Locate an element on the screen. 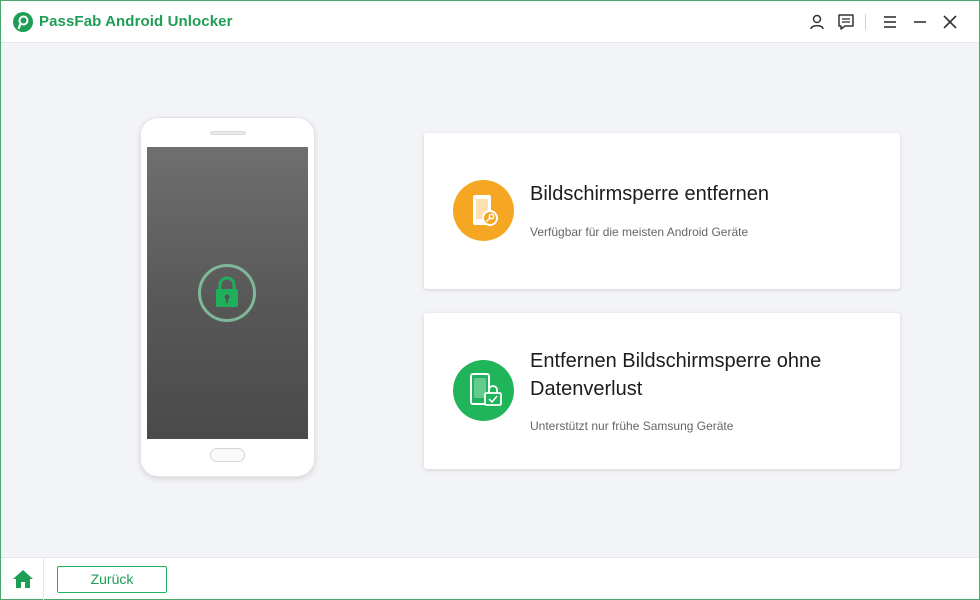 This screenshot has width=980, height=600. phone-lock-icon is located at coordinates (483, 390).